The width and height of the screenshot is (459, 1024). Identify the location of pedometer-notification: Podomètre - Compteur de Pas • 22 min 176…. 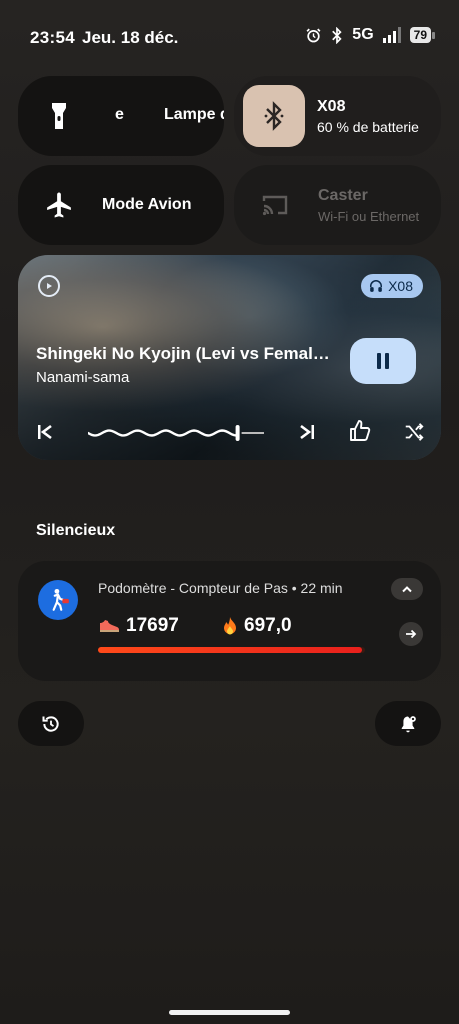
(229, 621).